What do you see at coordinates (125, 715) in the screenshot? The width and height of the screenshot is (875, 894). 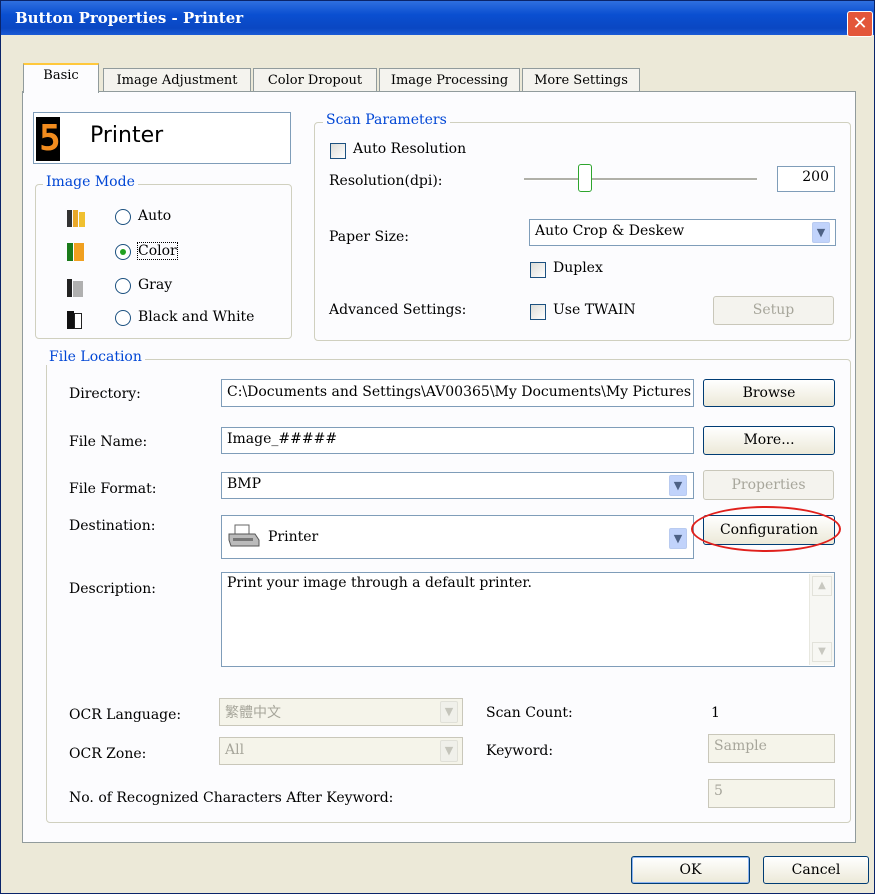 I see `ocr-language-label: OCR Language:` at bounding box center [125, 715].